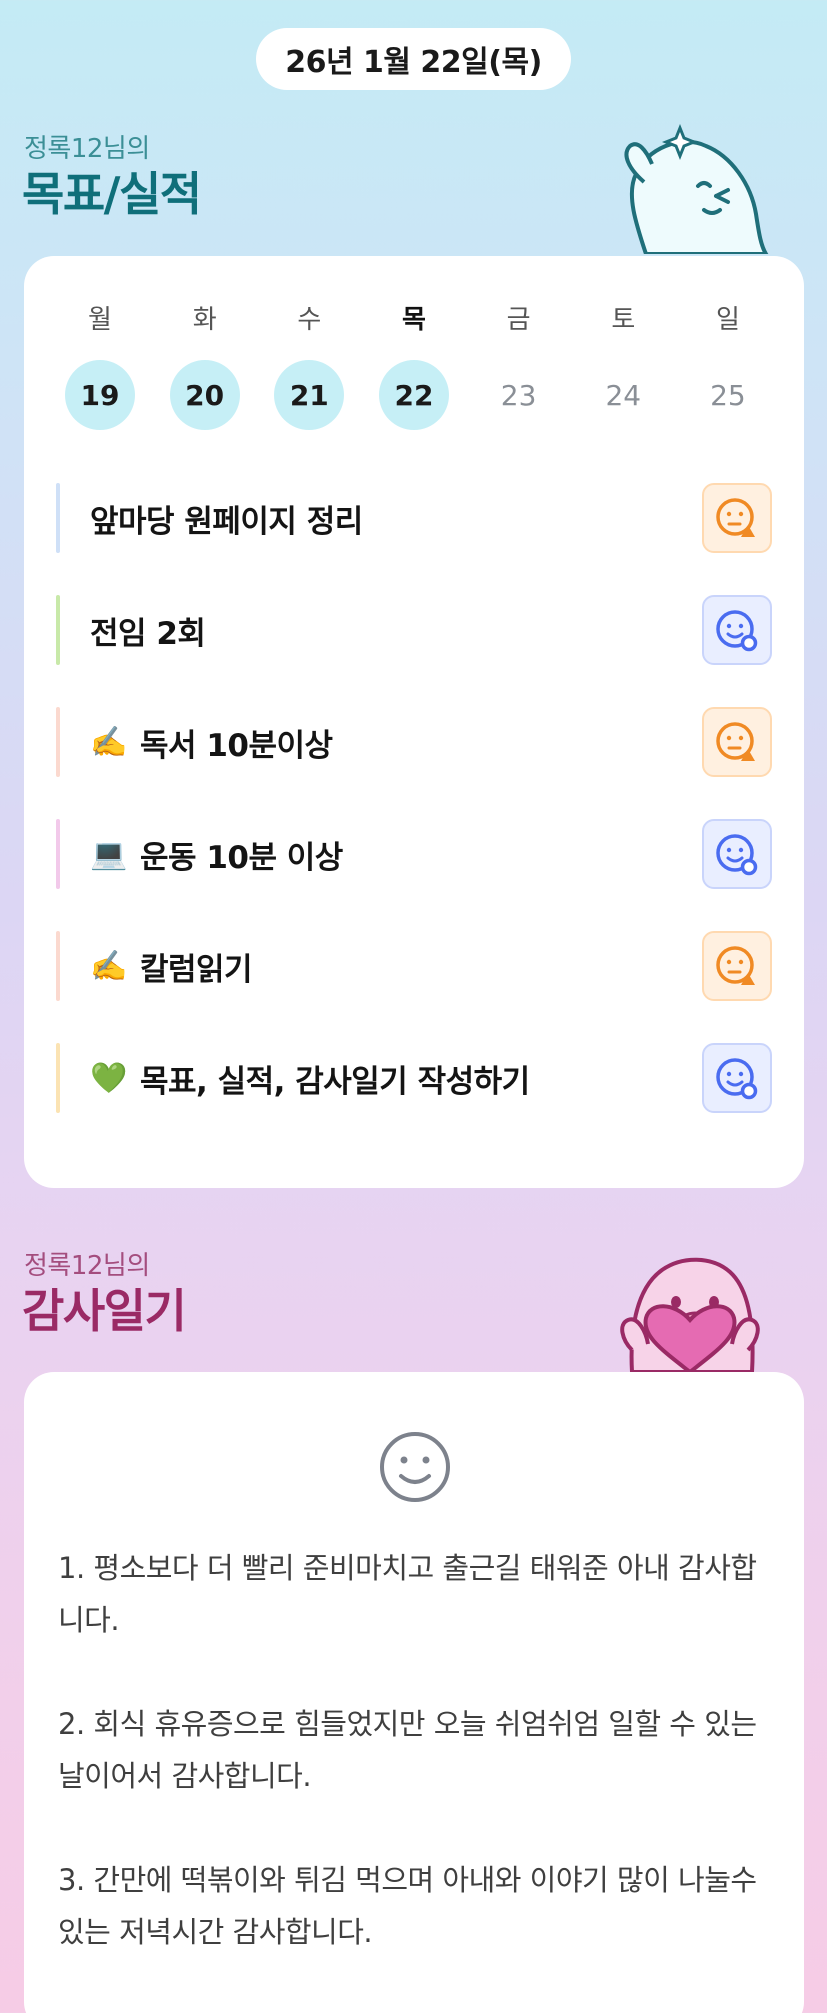 The height and width of the screenshot is (2013, 827). I want to click on task-label: 운동 10분 이상, so click(241, 857).